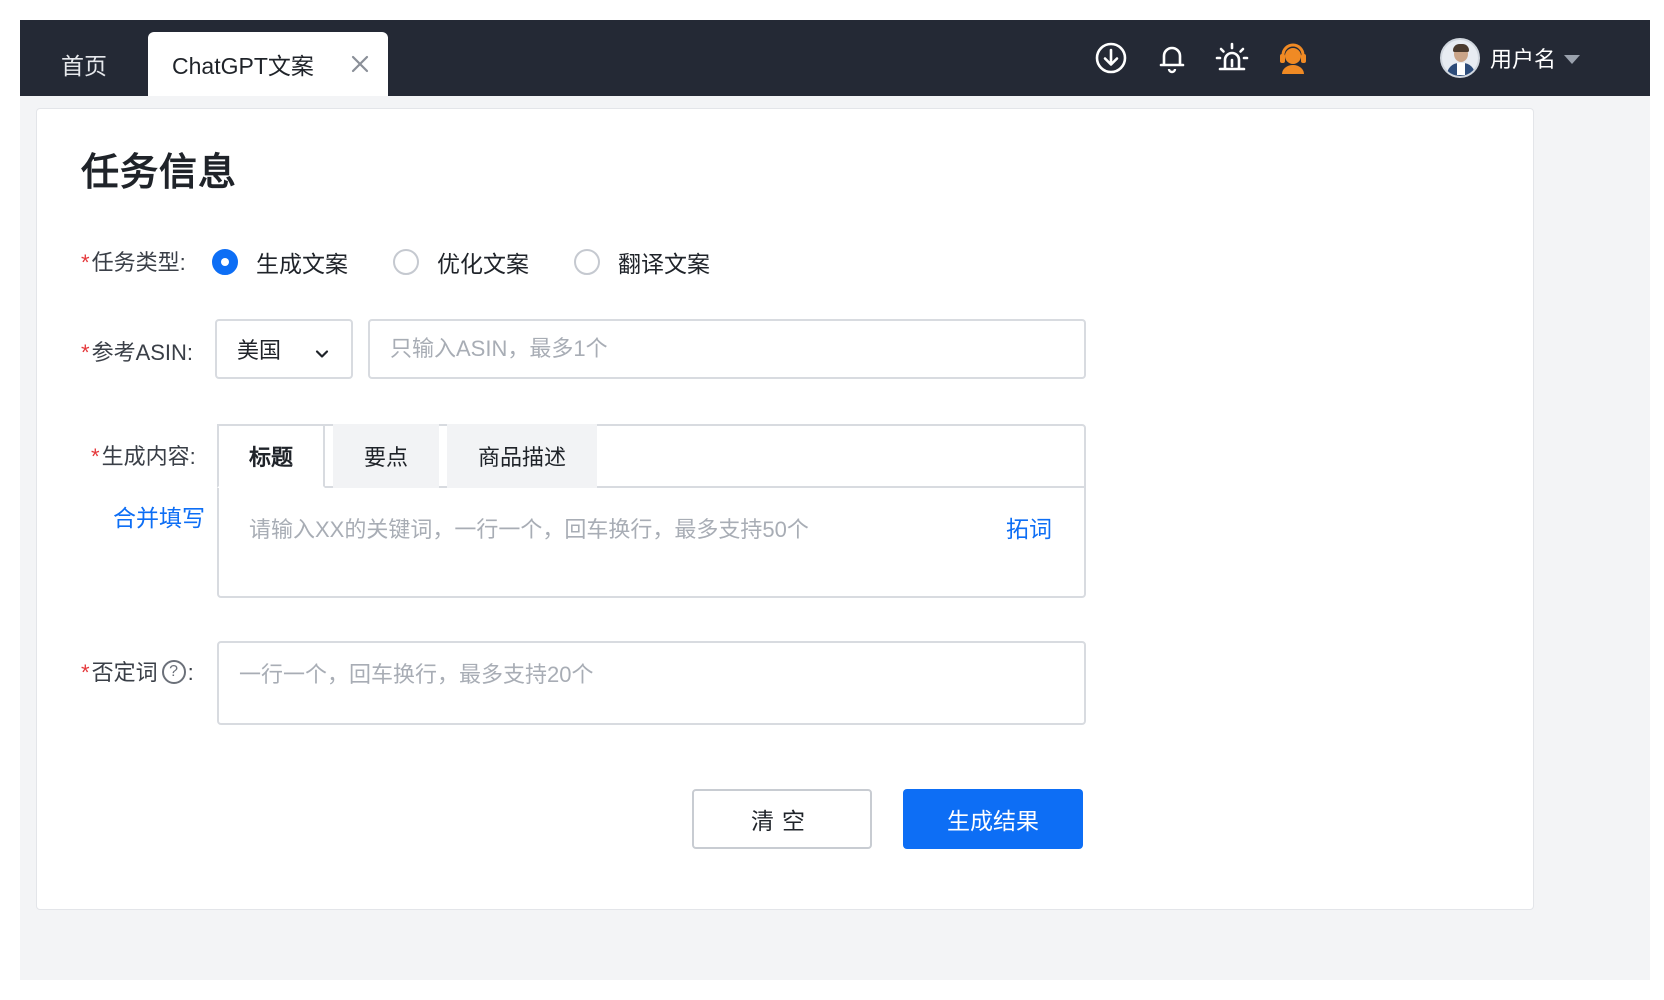 This screenshot has height=1000, width=1664. Describe the element at coordinates (259, 350) in the screenshot. I see `market-select-value: 美国` at that location.